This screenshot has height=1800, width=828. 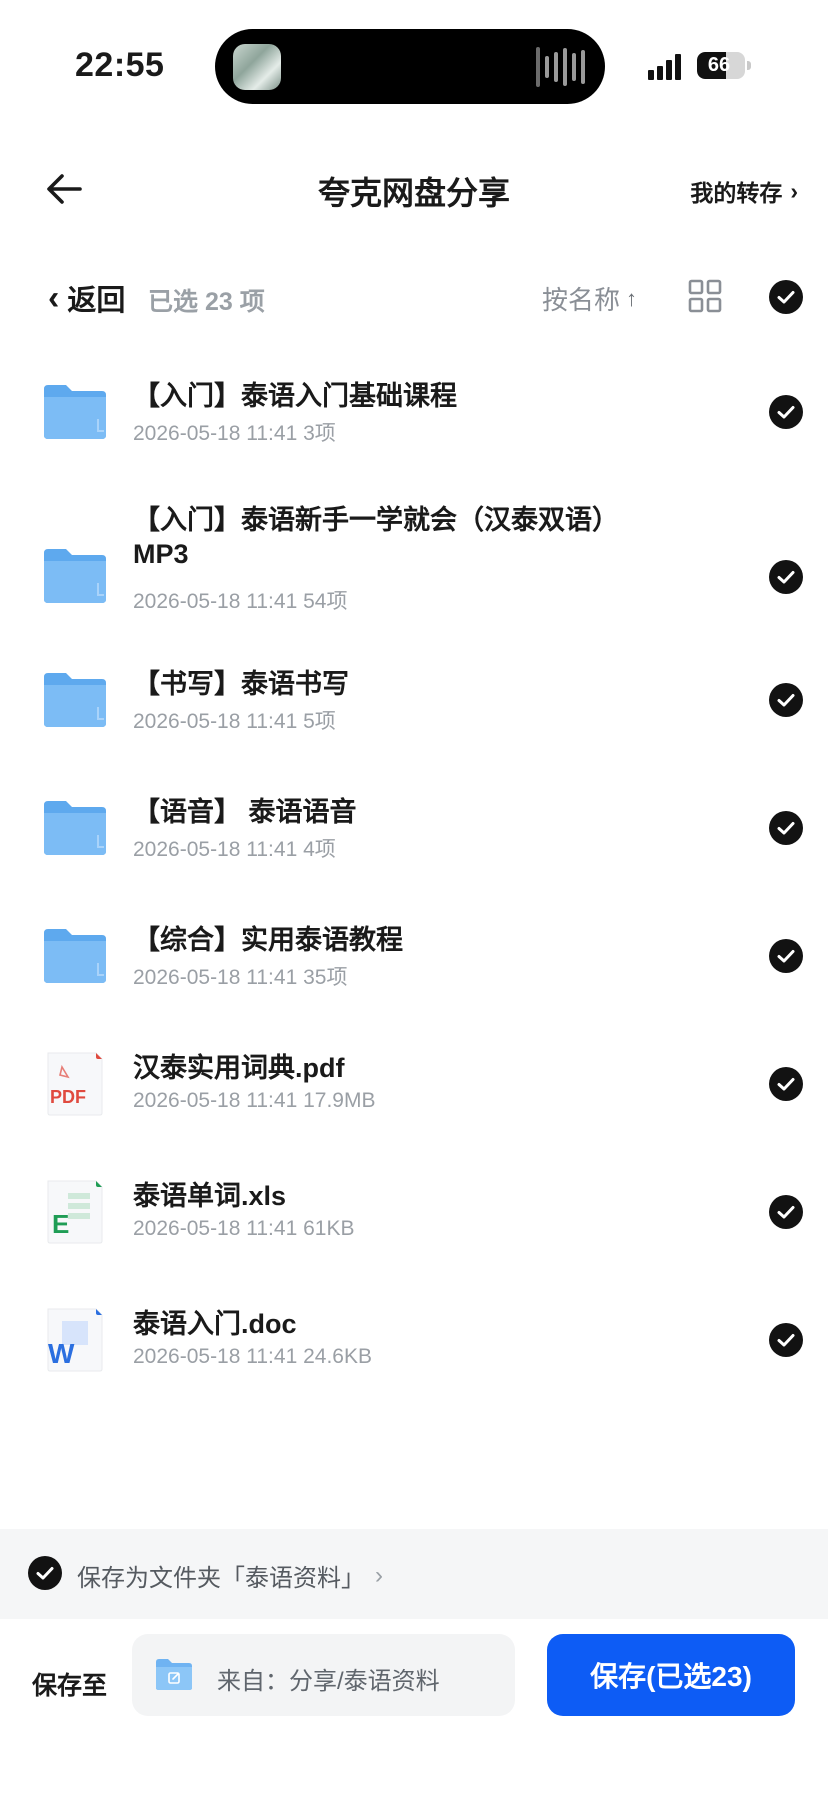 What do you see at coordinates (268, 940) in the screenshot?
I see `file-name: 【综合】实用泰语教程` at bounding box center [268, 940].